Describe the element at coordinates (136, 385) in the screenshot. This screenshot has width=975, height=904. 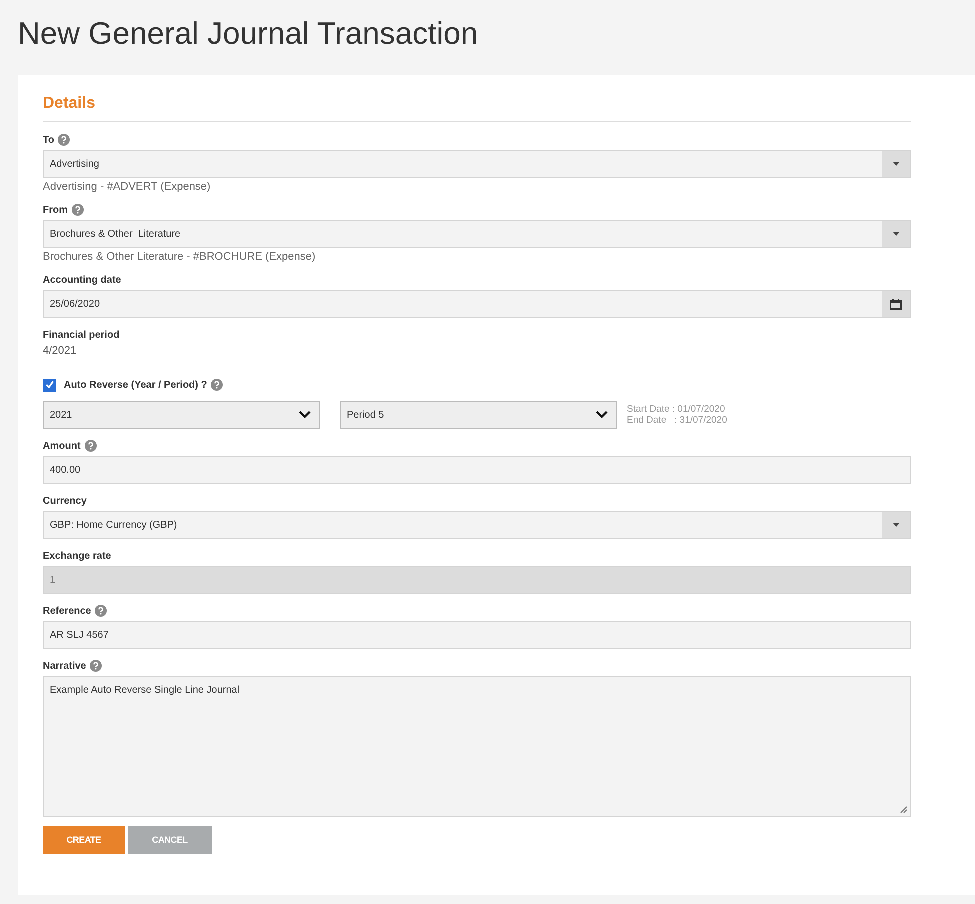
I see `checkbox-label: Auto Reverse (Year / Period) ?` at that location.